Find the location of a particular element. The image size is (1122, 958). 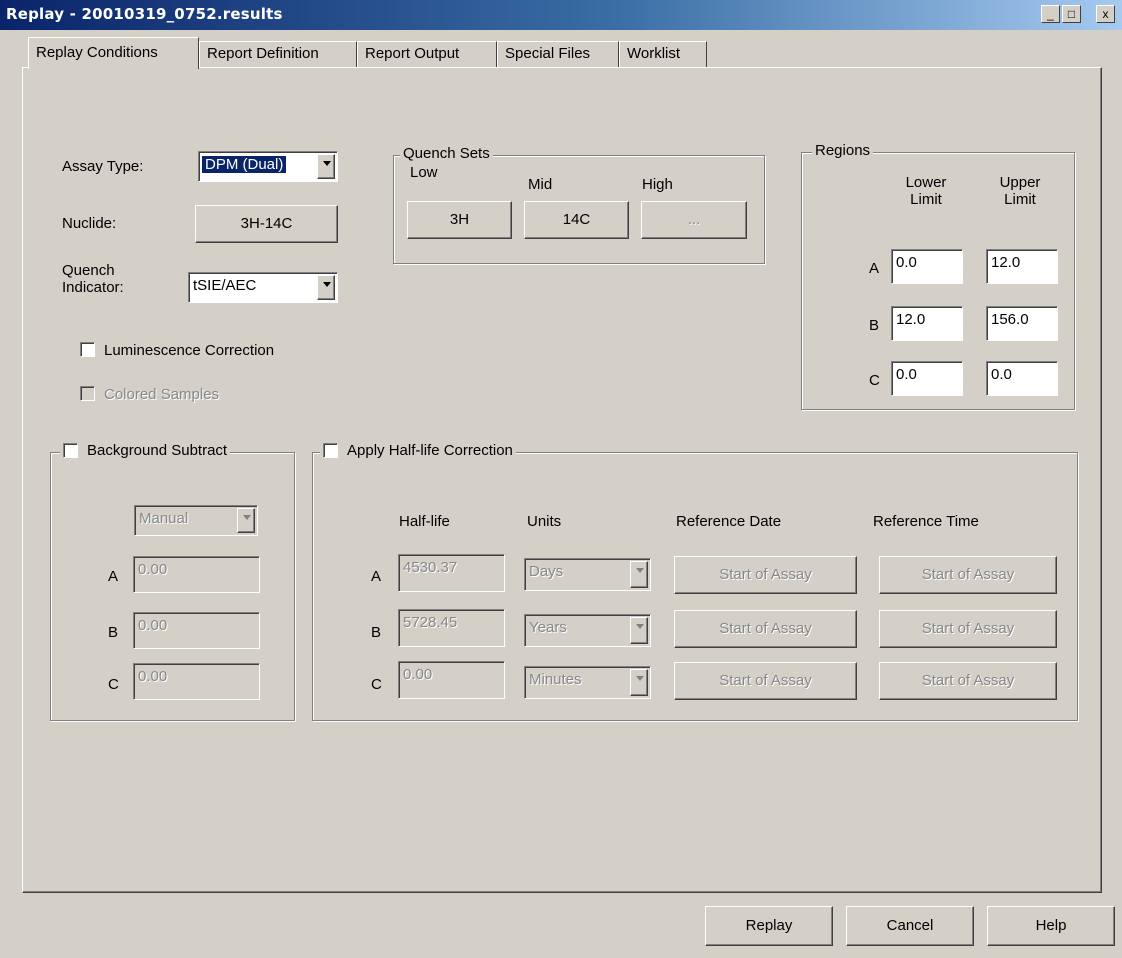

cancel-label: Cancel is located at coordinates (910, 925).